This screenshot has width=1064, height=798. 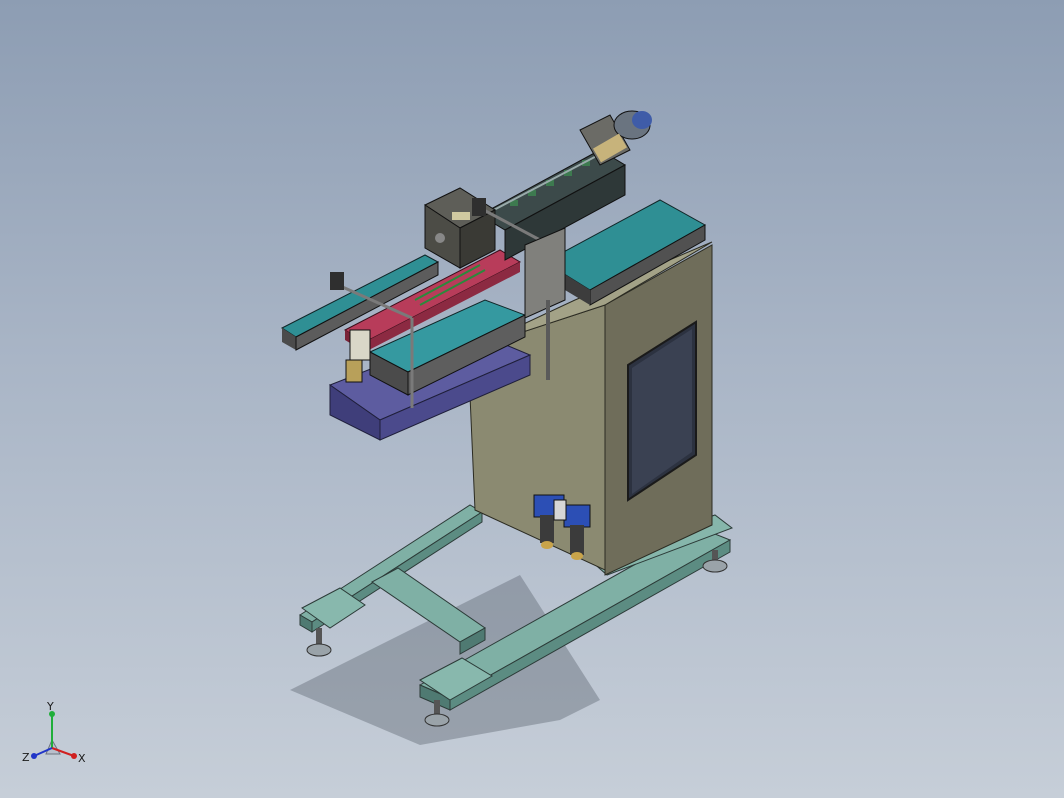 I want to click on z-axis-label: Z, so click(x=26, y=757).